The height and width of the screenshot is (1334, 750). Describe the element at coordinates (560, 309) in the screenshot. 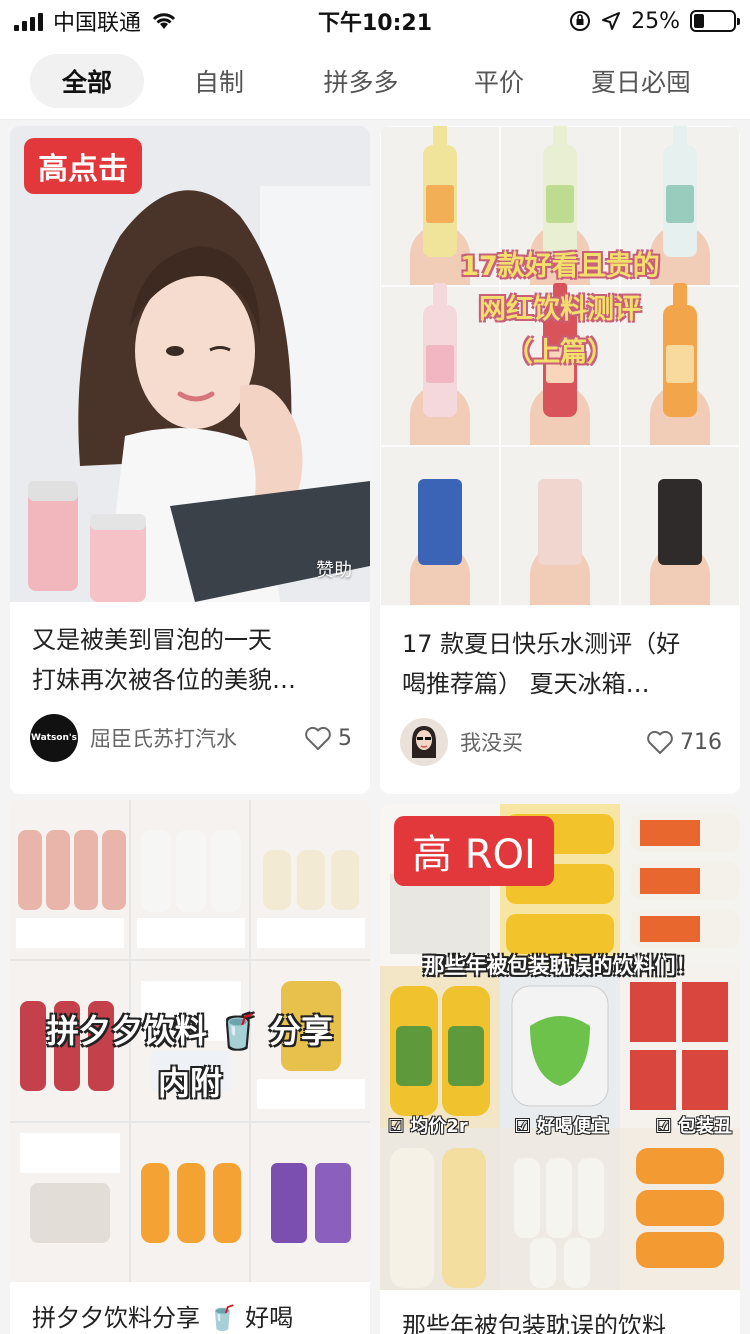

I see `cover-overlay-title: 17款好看且贵的 网红饮料测评 （上篇）` at that location.